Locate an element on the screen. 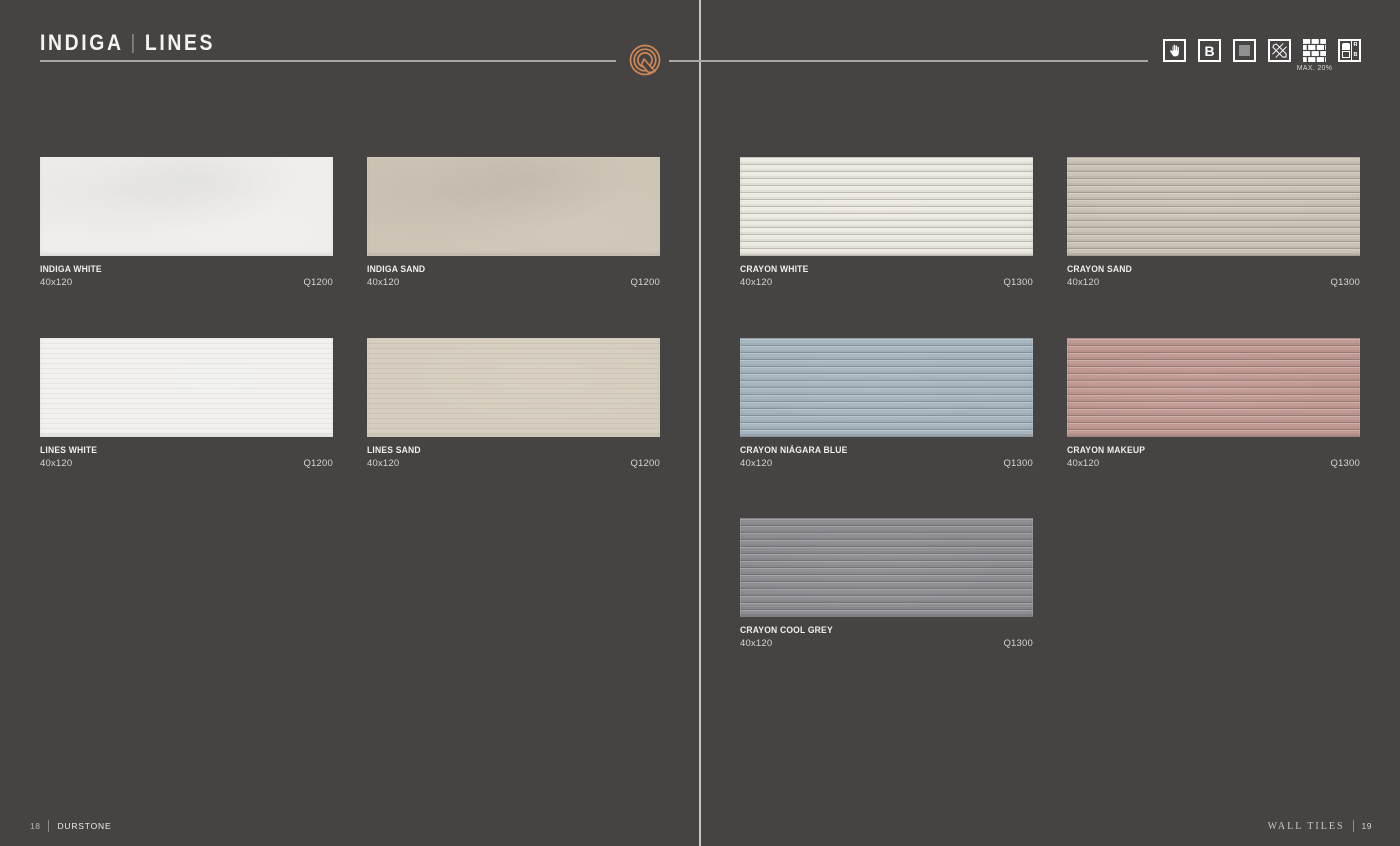  max-percentage-caption: MAX. 20% is located at coordinates (1314, 68).